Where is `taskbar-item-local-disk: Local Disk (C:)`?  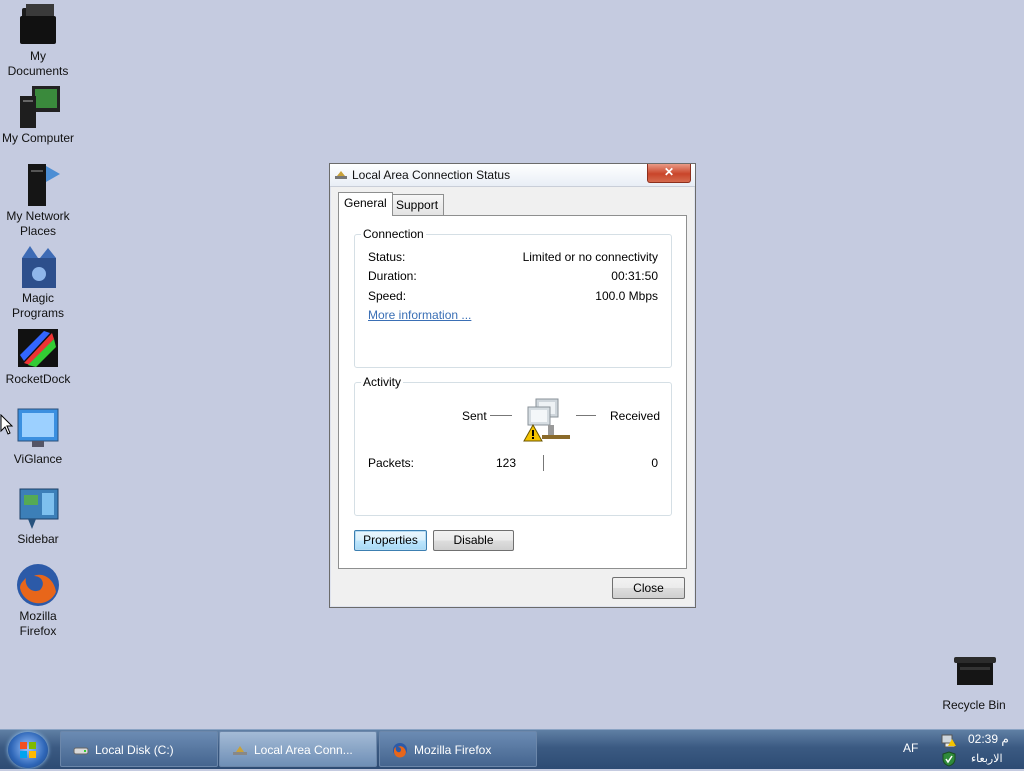 taskbar-item-local-disk: Local Disk (C:) is located at coordinates (139, 749).